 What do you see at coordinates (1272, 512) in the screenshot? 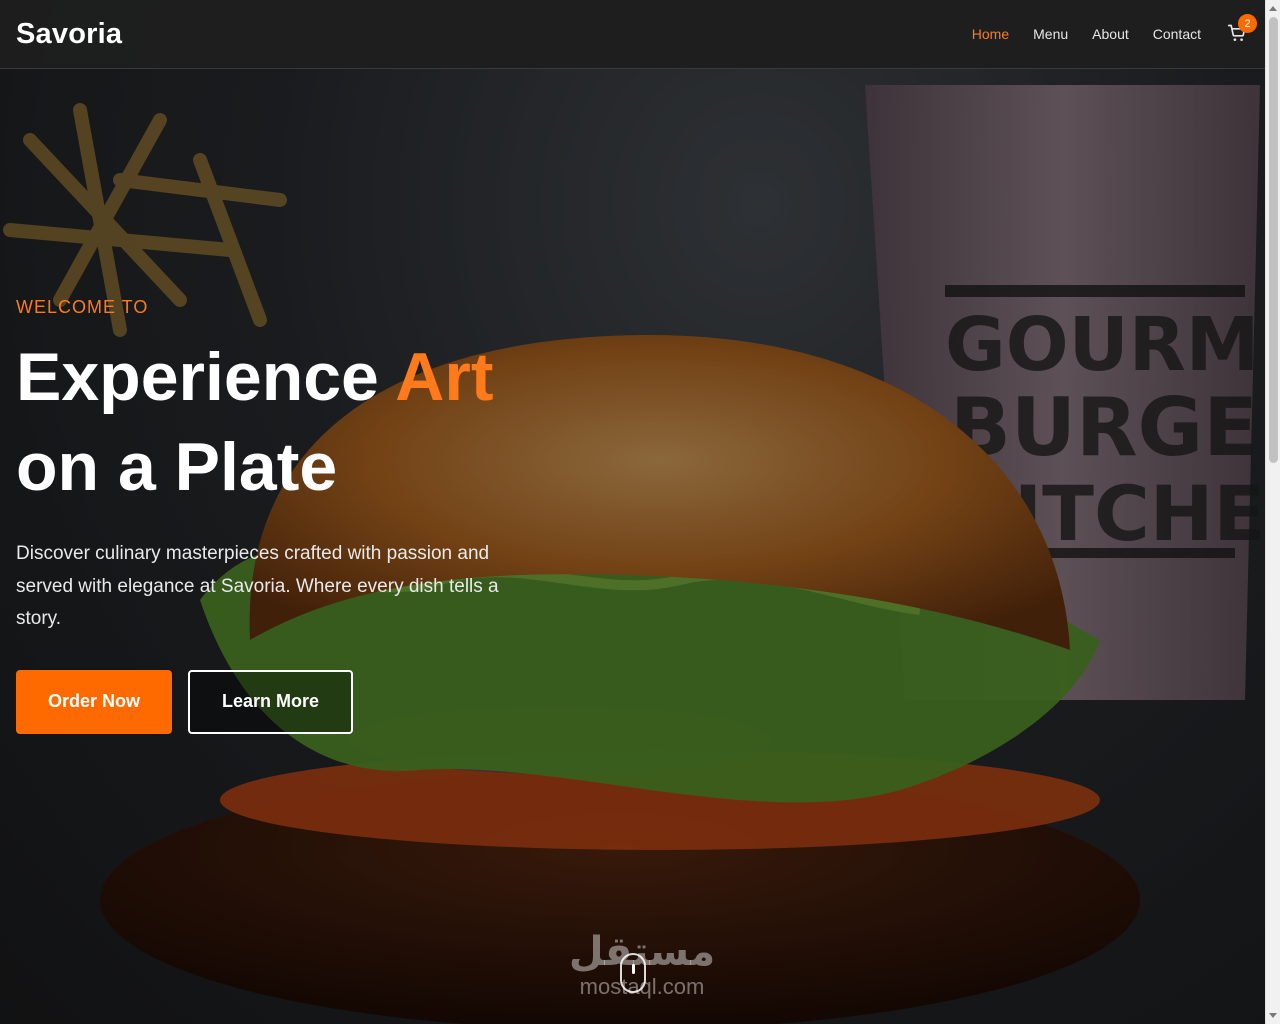
I see `scrollbar` at bounding box center [1272, 512].